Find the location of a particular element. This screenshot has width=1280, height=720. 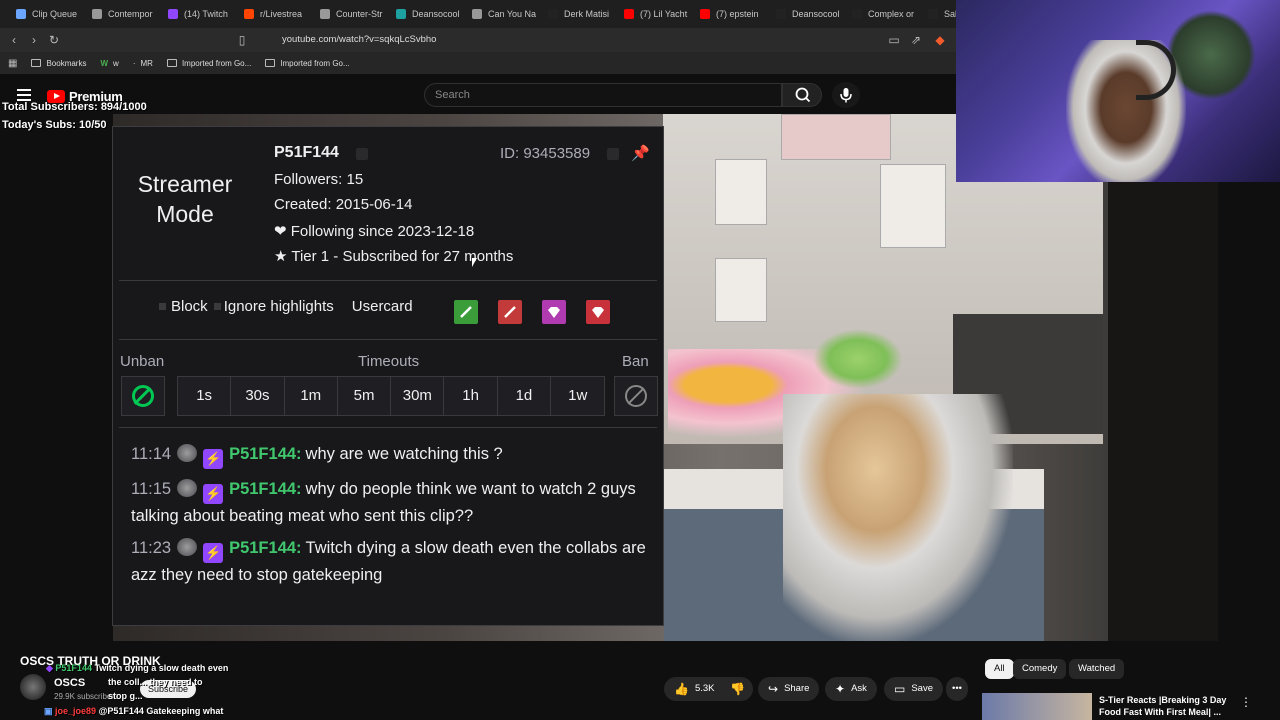

timeout-30m-button: 30m is located at coordinates (418, 396).